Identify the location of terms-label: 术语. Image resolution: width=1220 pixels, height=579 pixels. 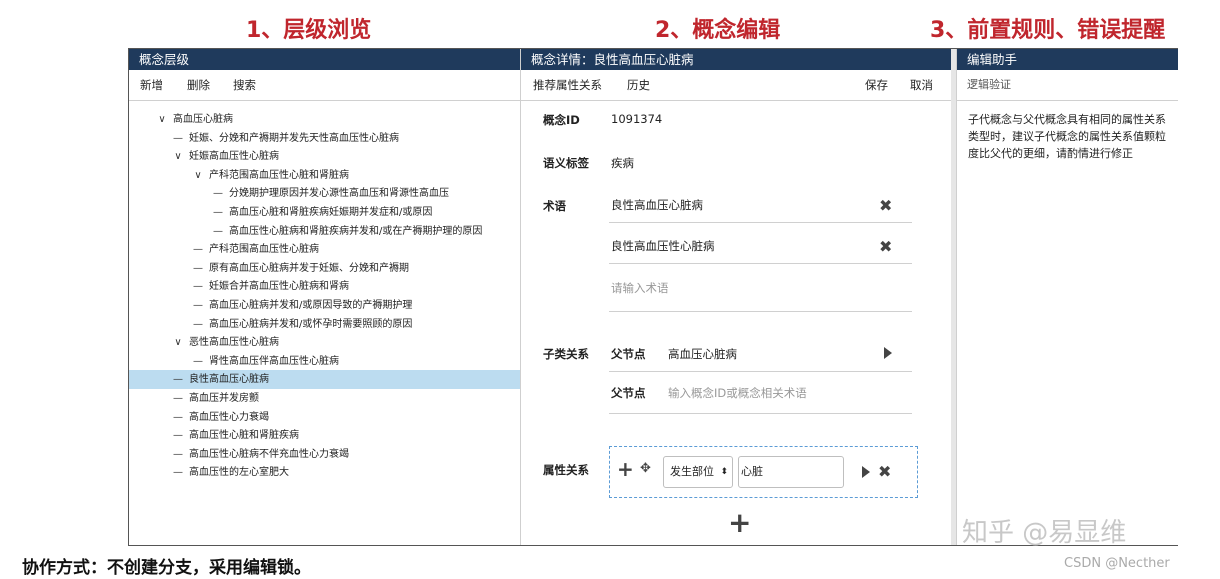
(554, 206).